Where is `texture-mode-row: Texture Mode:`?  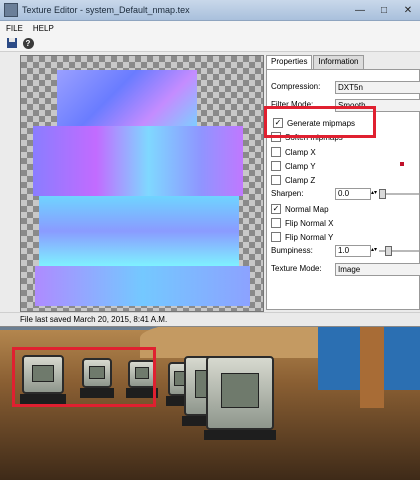
texture-mode-row: Texture Mode: is located at coordinates (296, 268).